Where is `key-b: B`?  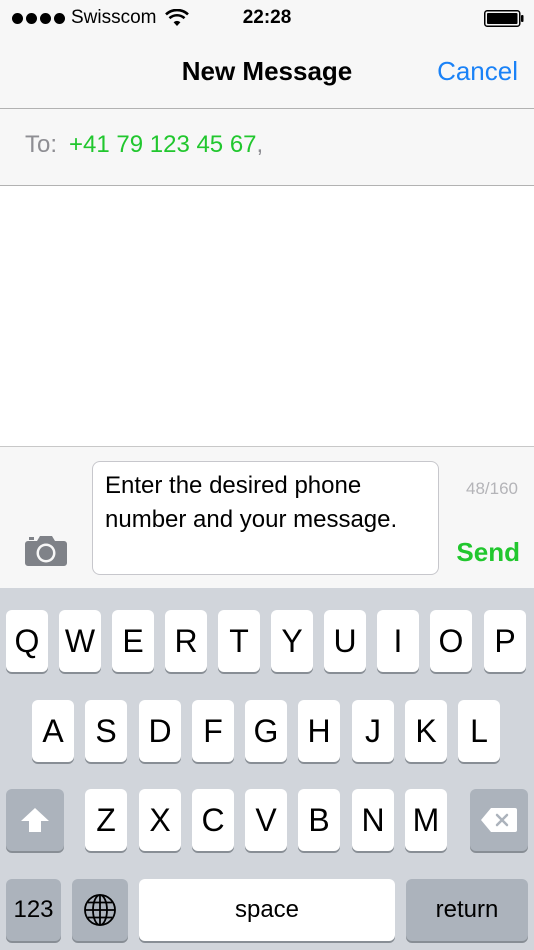
key-b: B is located at coordinates (319, 820).